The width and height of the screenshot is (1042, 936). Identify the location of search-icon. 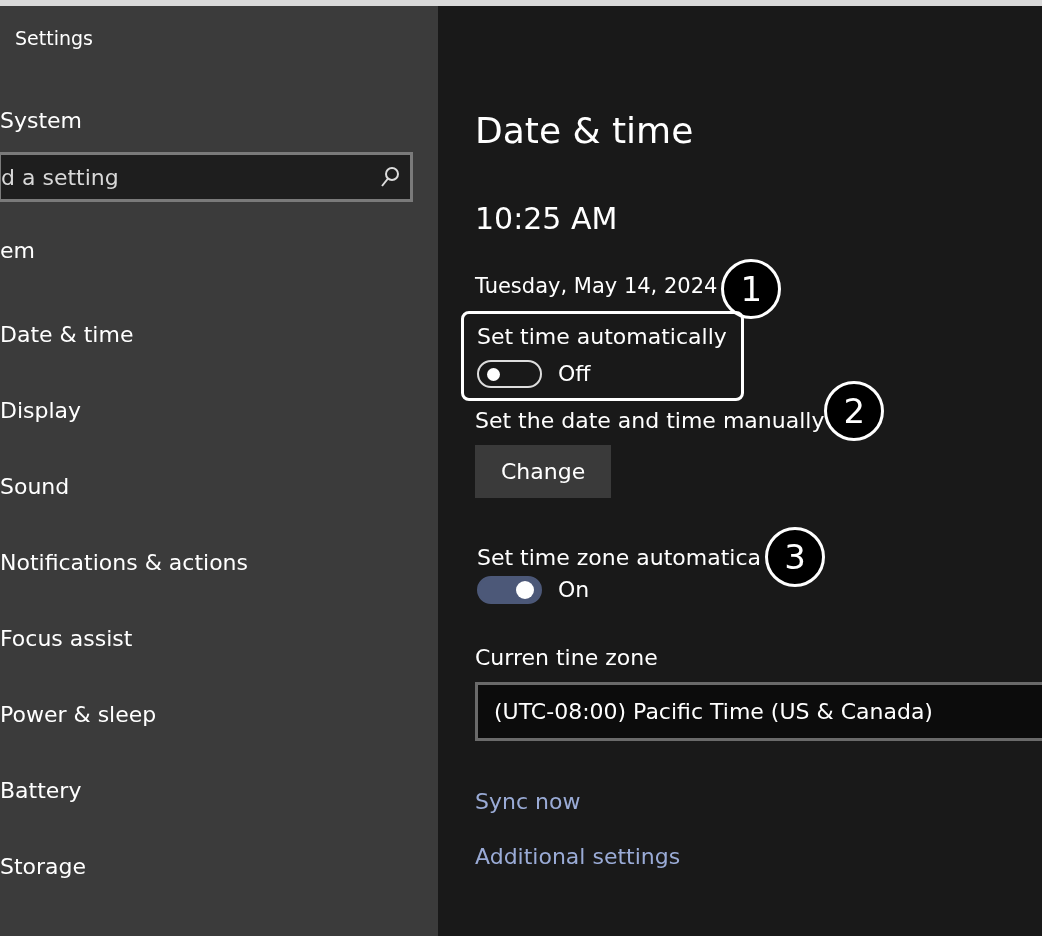
(390, 177).